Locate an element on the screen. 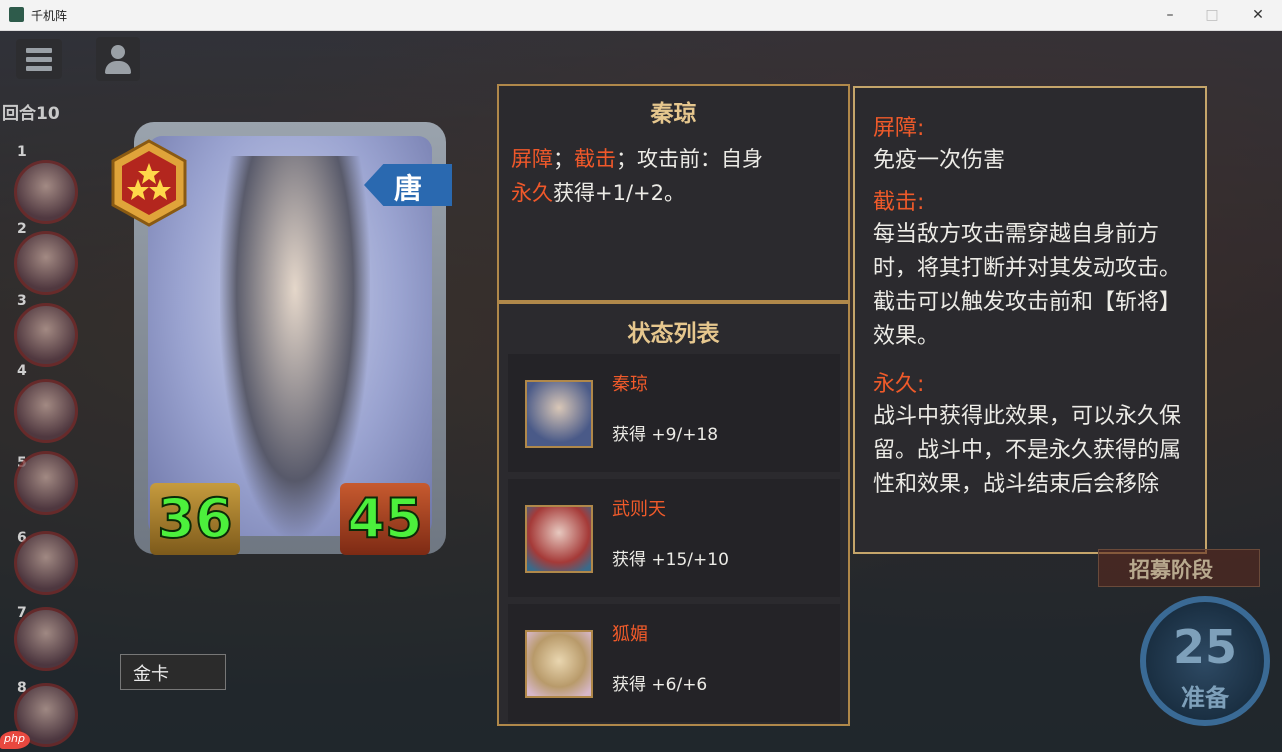 This screenshot has width=1282, height=752. php-watermark-text: php is located at coordinates (14, 738).